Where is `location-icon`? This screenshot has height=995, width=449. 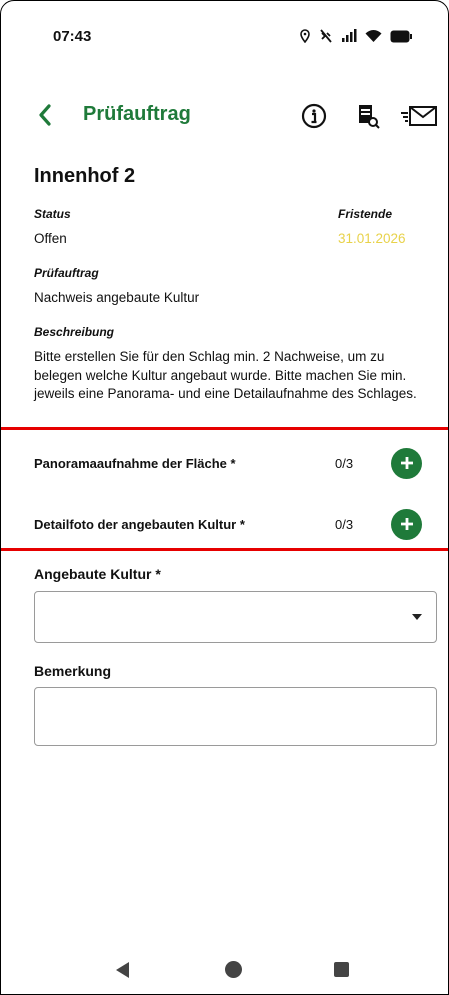
location-icon is located at coordinates (305, 36).